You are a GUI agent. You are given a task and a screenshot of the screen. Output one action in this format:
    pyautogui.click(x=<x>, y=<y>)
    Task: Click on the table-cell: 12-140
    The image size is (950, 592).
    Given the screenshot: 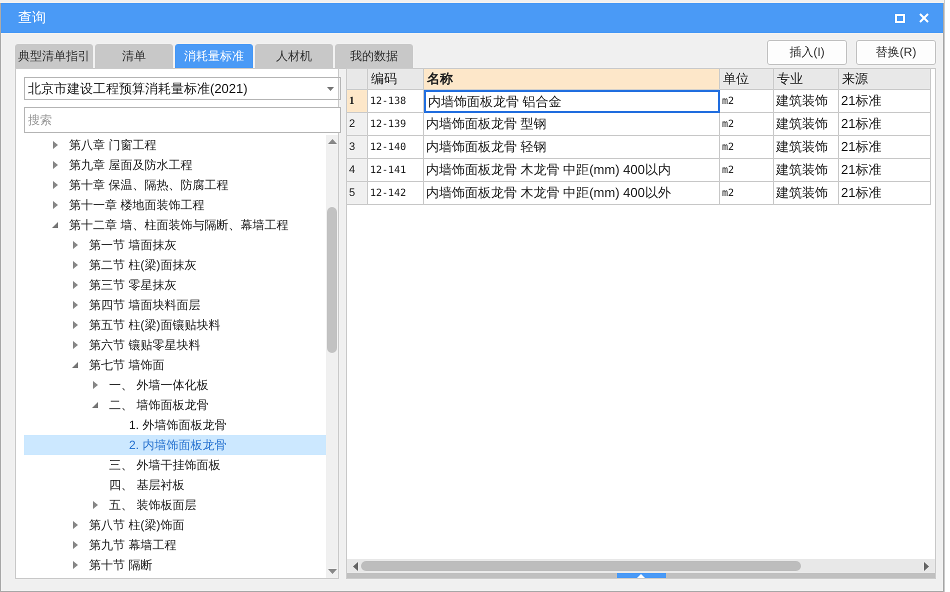 What is the action you would take?
    pyautogui.click(x=396, y=147)
    